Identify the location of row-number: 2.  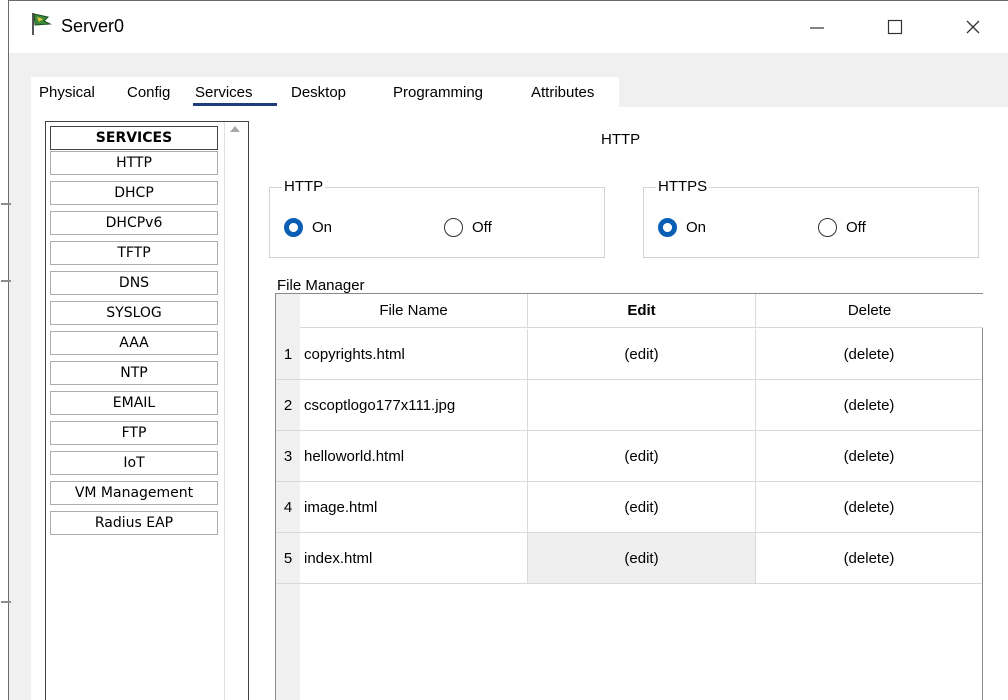
(288, 405).